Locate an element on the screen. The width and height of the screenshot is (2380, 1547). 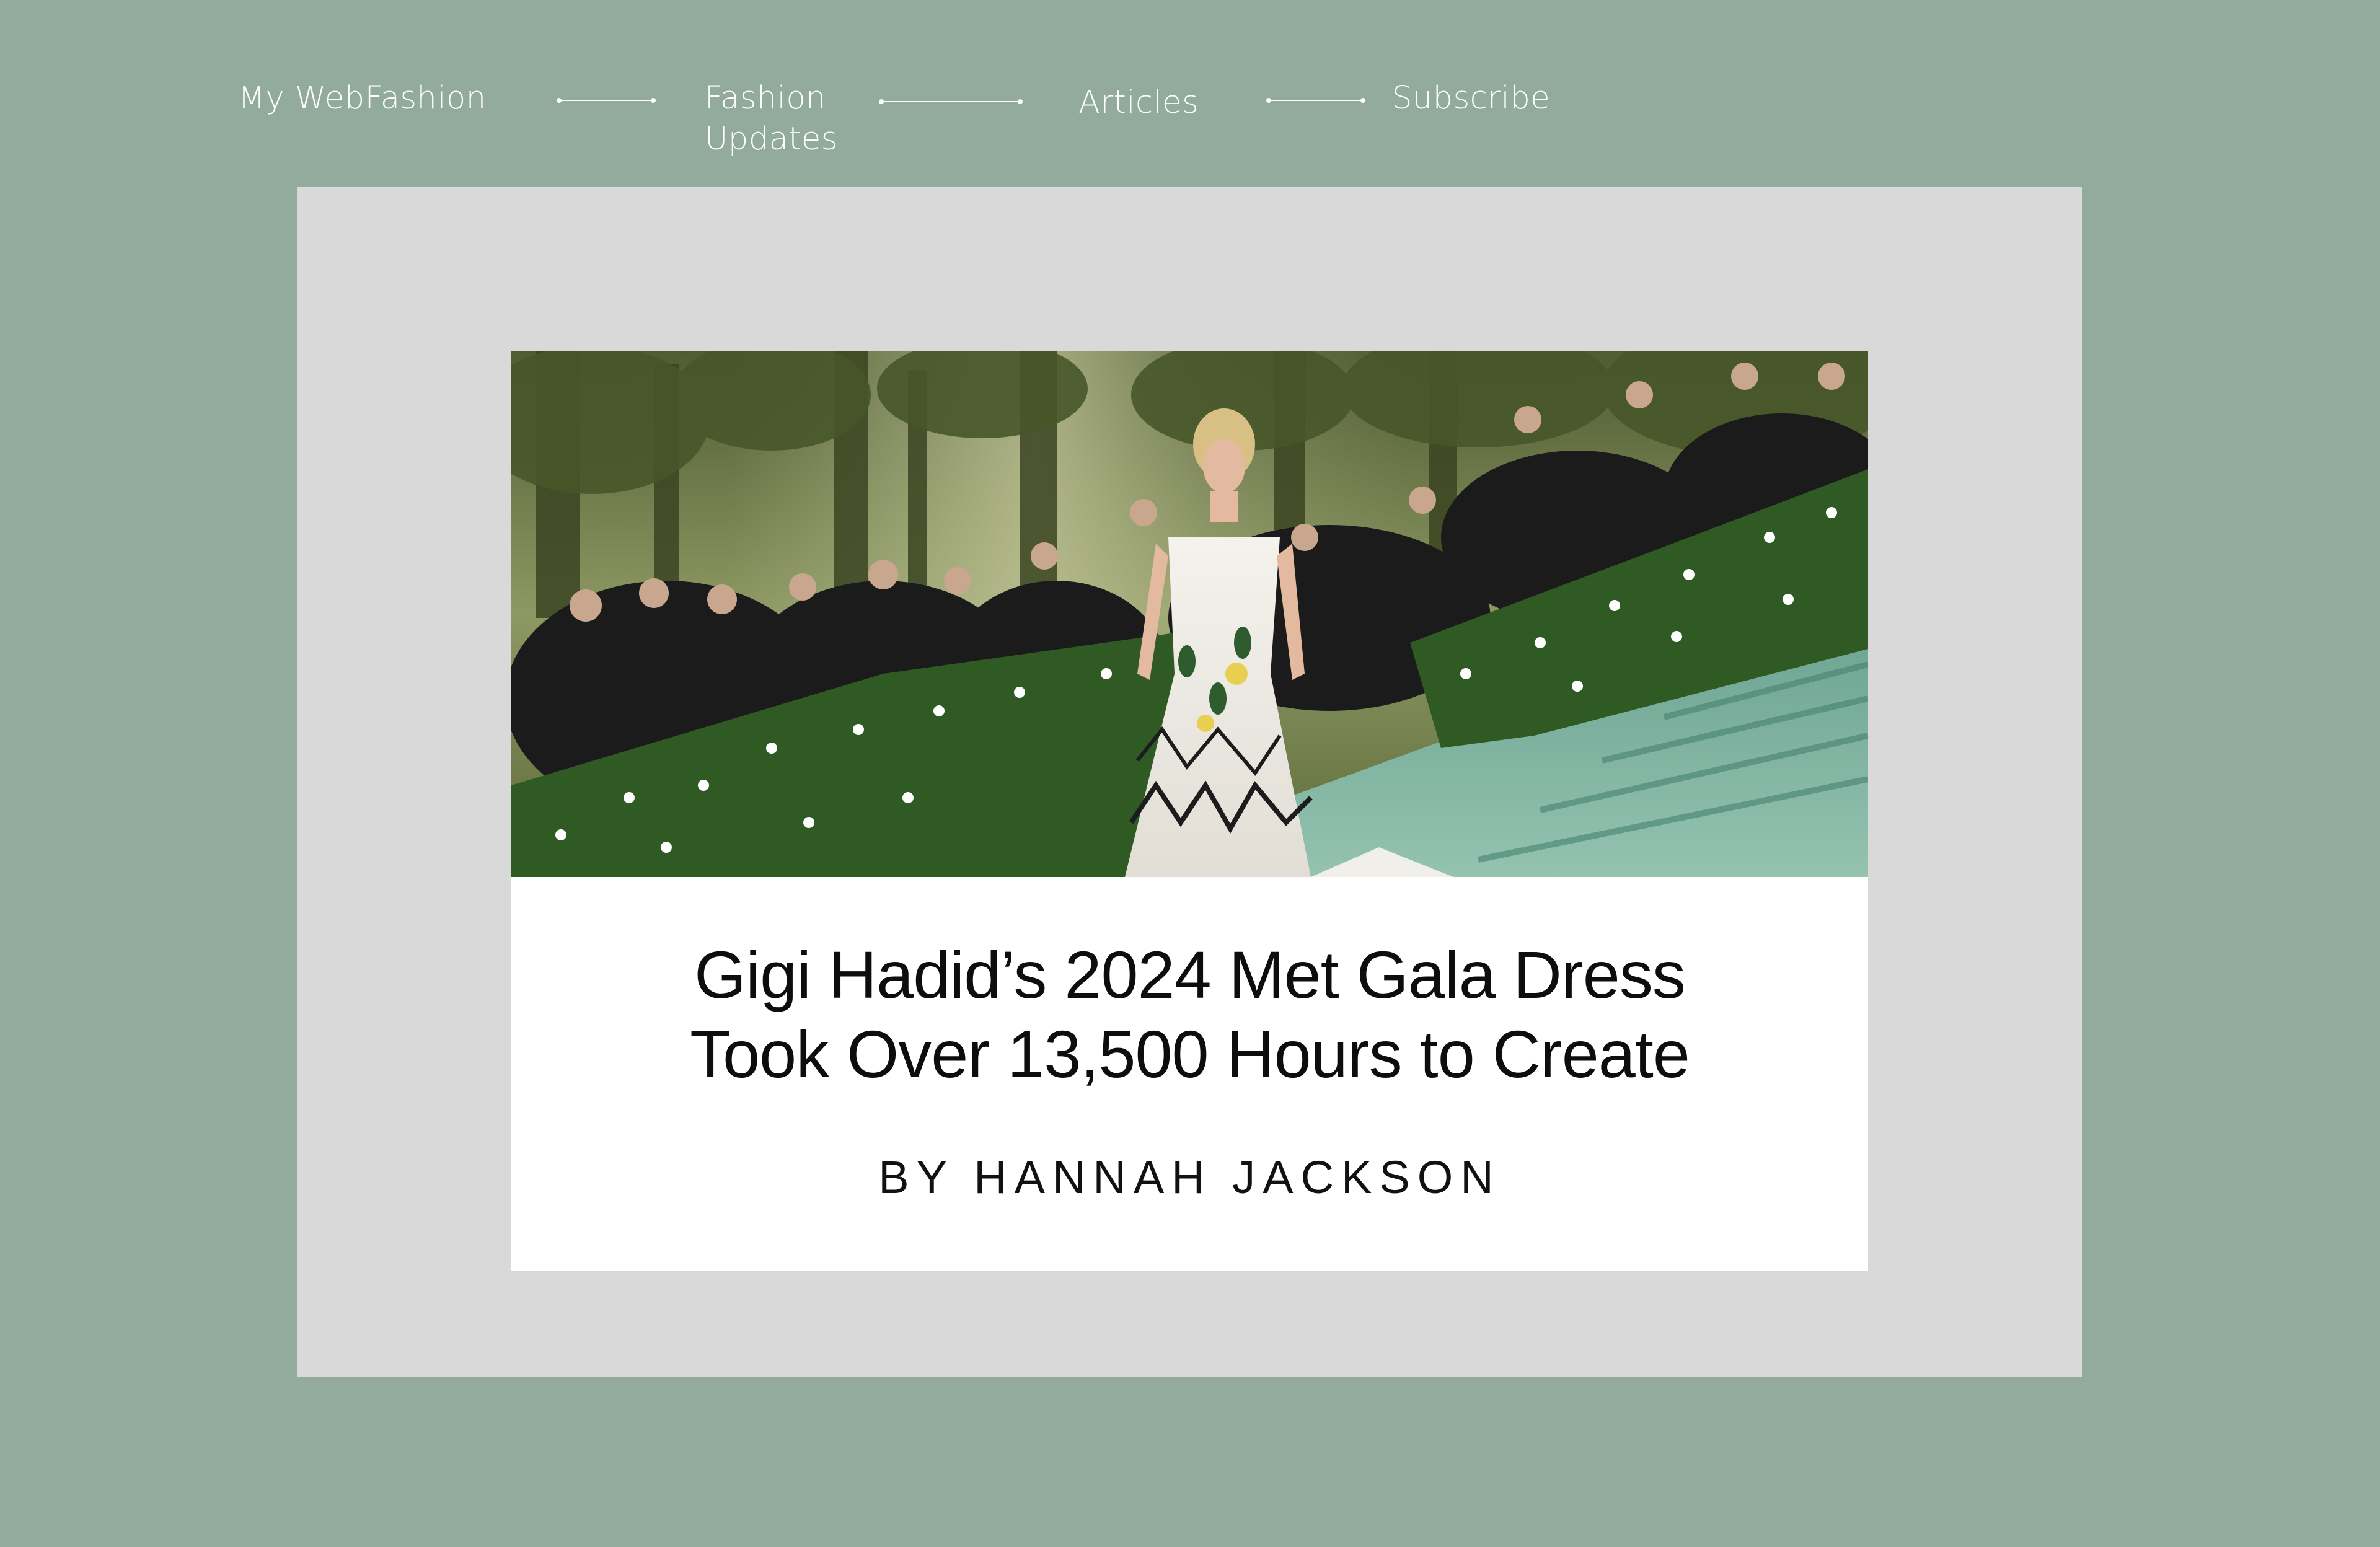
nav-item-subscribe: Subscribe is located at coordinates (1471, 98).